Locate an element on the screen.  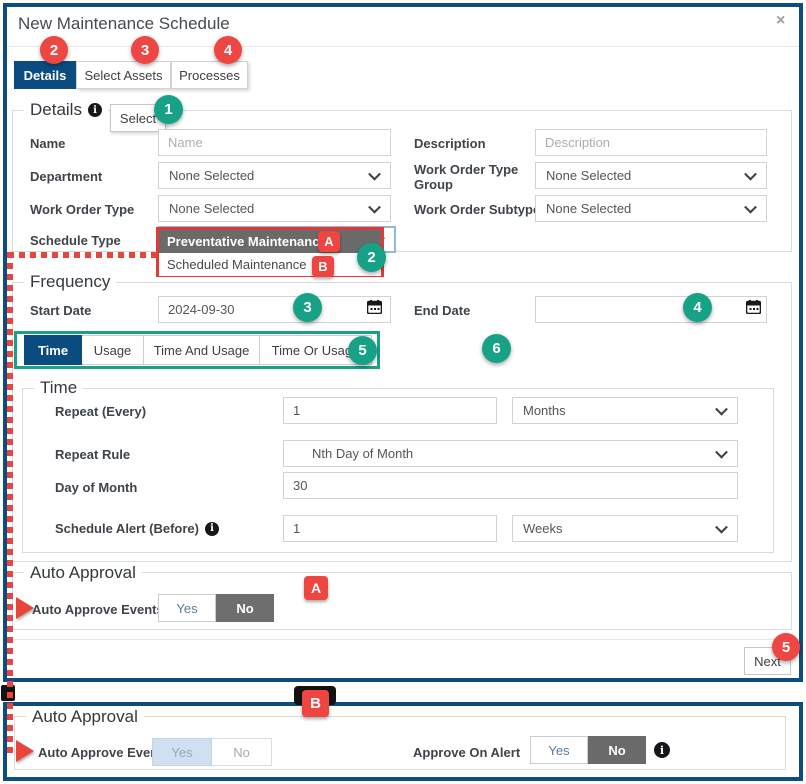
tab-time: Time is located at coordinates (53, 350).